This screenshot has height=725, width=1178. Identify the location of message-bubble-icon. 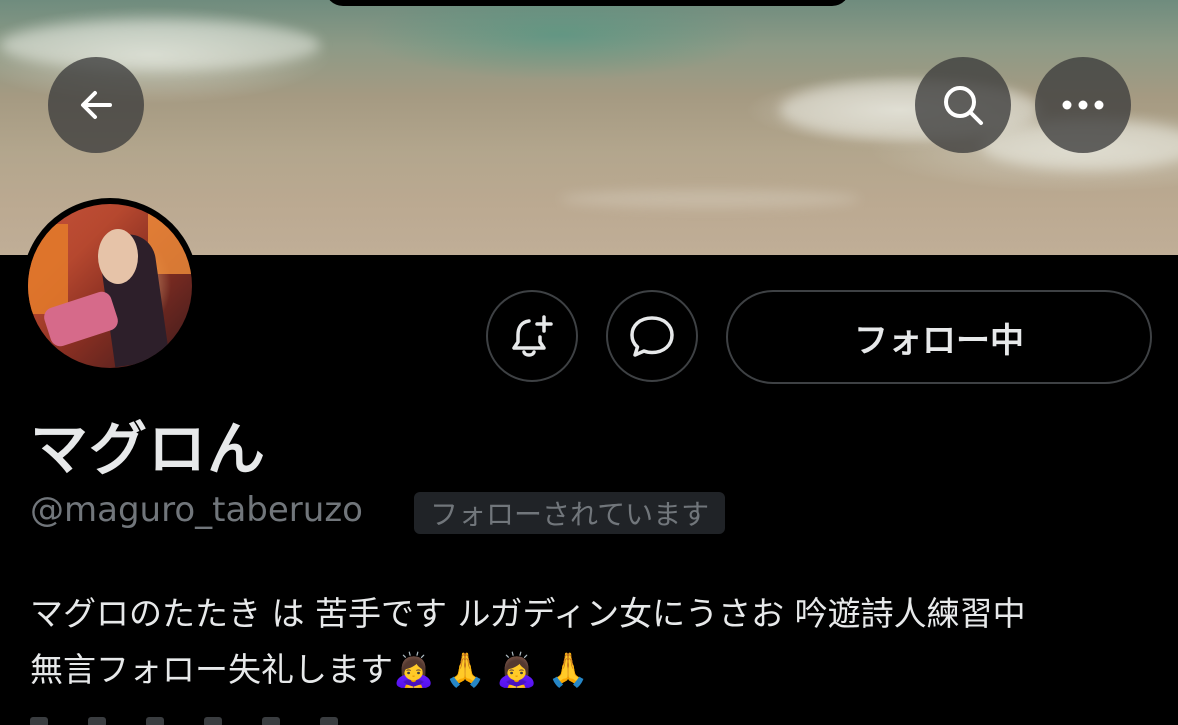
(652, 336).